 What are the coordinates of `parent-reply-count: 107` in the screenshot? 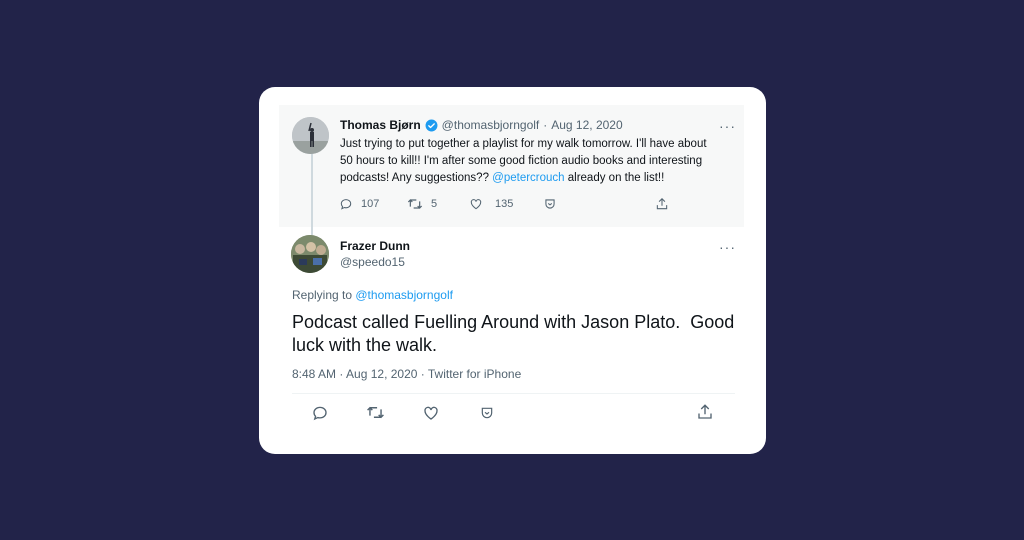 It's located at (370, 204).